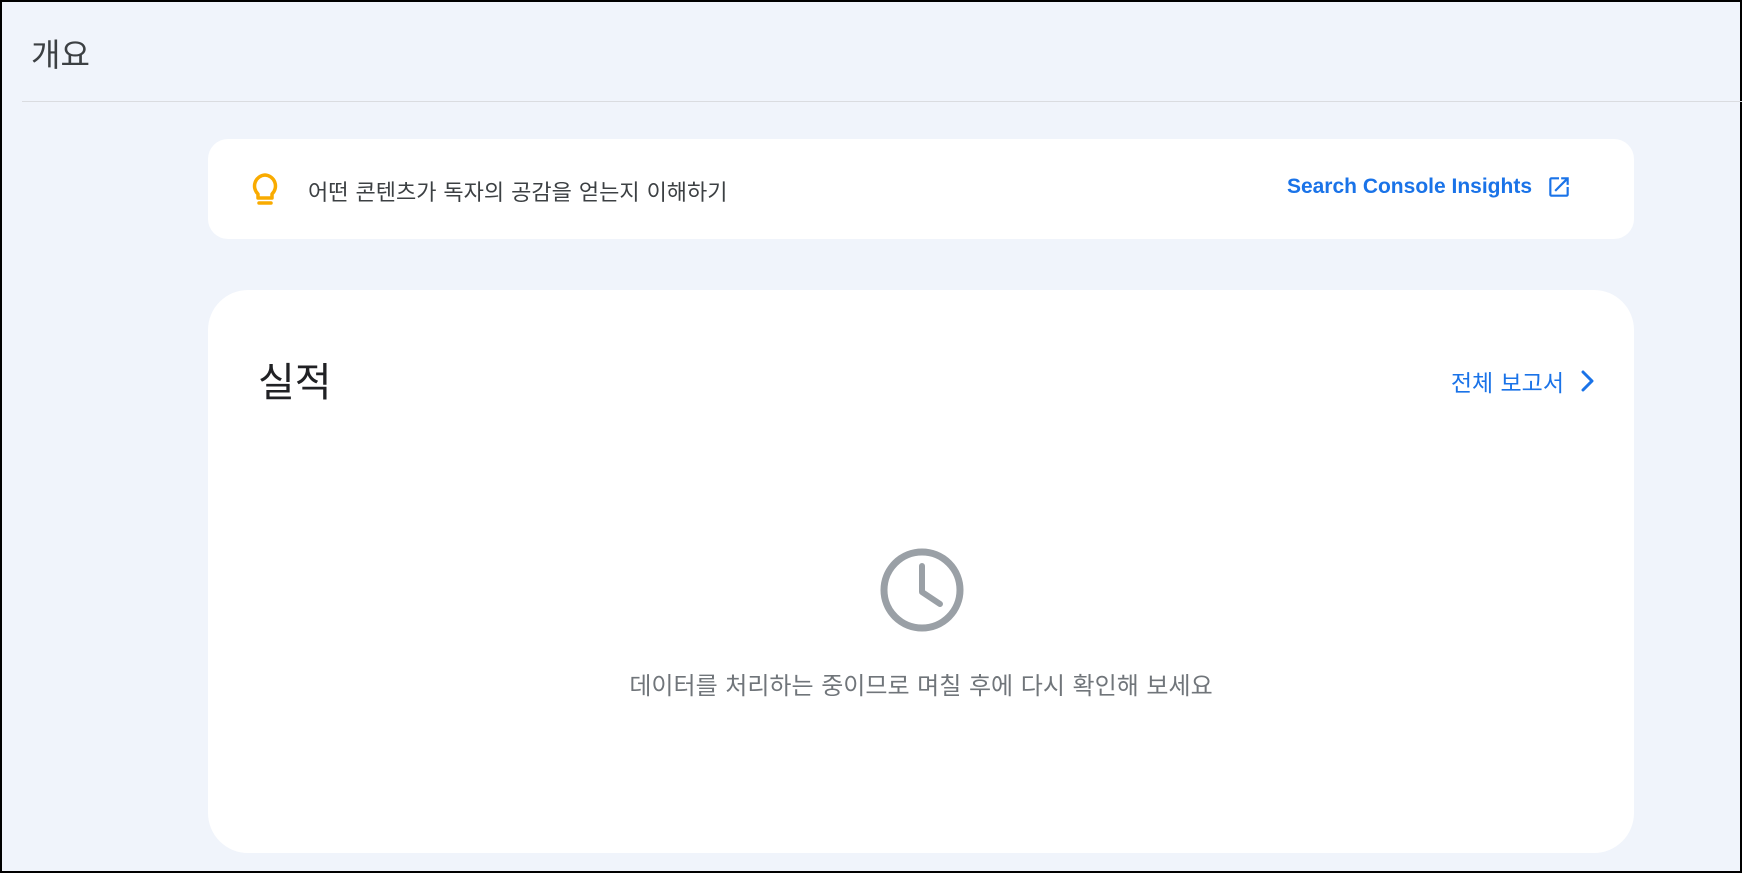  I want to click on chevron-right-icon, so click(1587, 381).